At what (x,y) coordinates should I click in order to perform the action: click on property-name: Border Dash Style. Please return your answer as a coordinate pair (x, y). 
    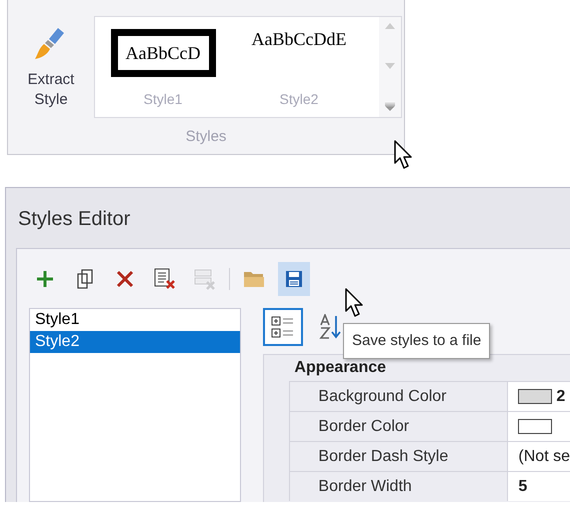
    Looking at the image, I should click on (383, 456).